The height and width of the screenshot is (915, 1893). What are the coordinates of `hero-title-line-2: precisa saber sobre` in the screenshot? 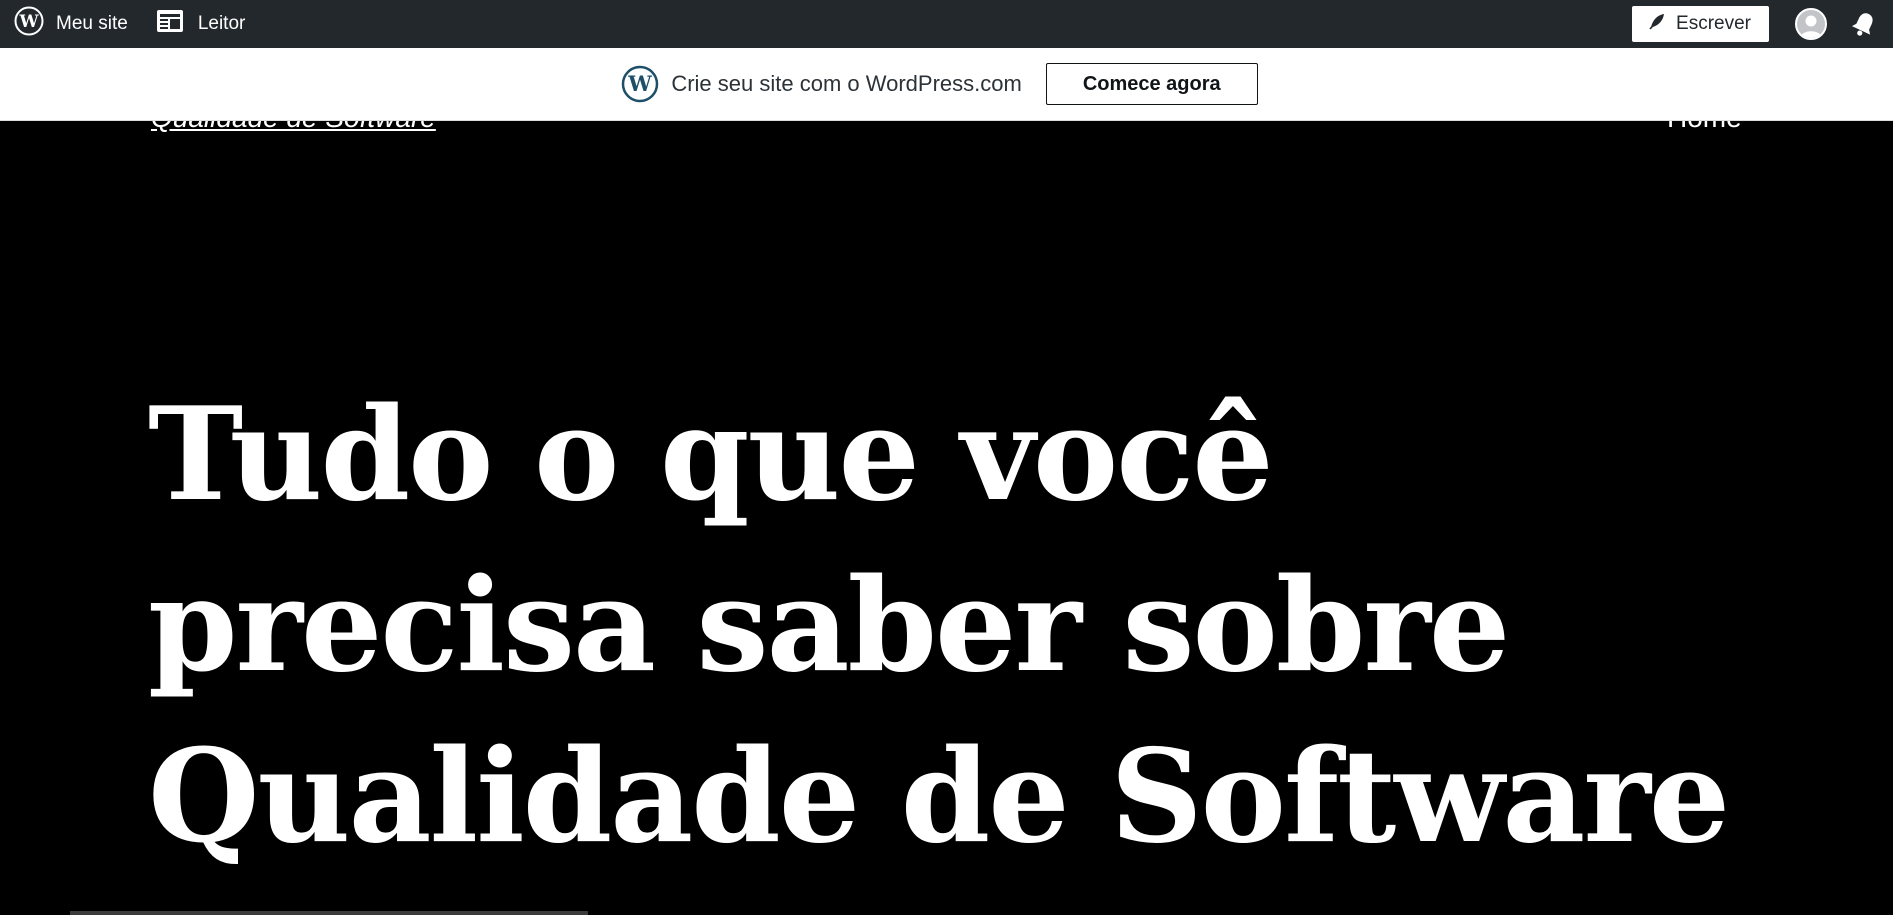 It's located at (829, 626).